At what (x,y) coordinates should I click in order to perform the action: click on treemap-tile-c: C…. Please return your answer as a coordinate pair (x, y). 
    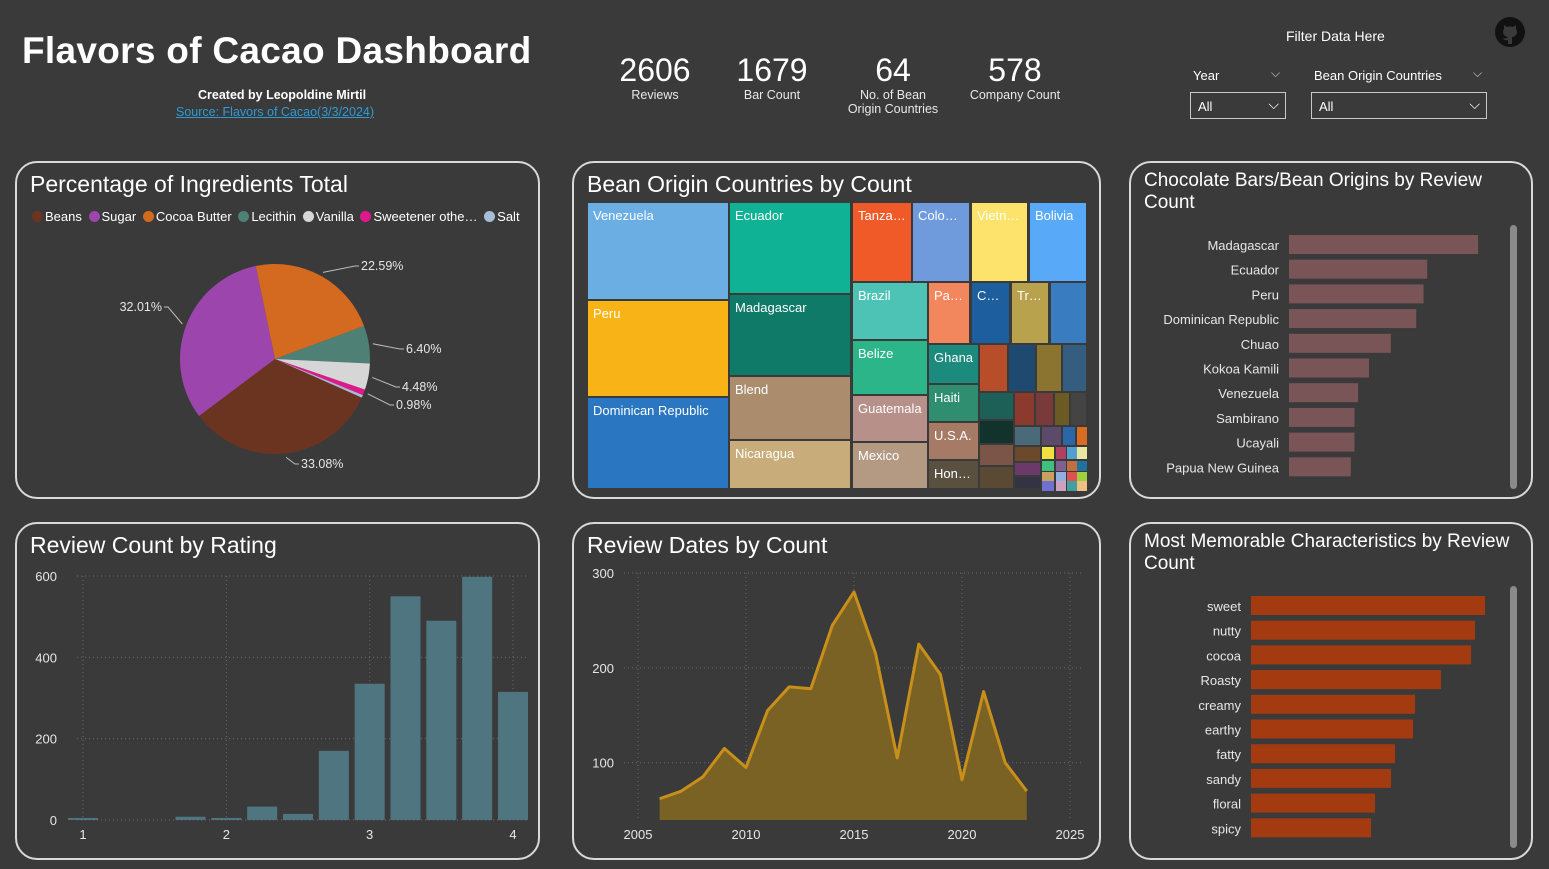
    Looking at the image, I should click on (990, 313).